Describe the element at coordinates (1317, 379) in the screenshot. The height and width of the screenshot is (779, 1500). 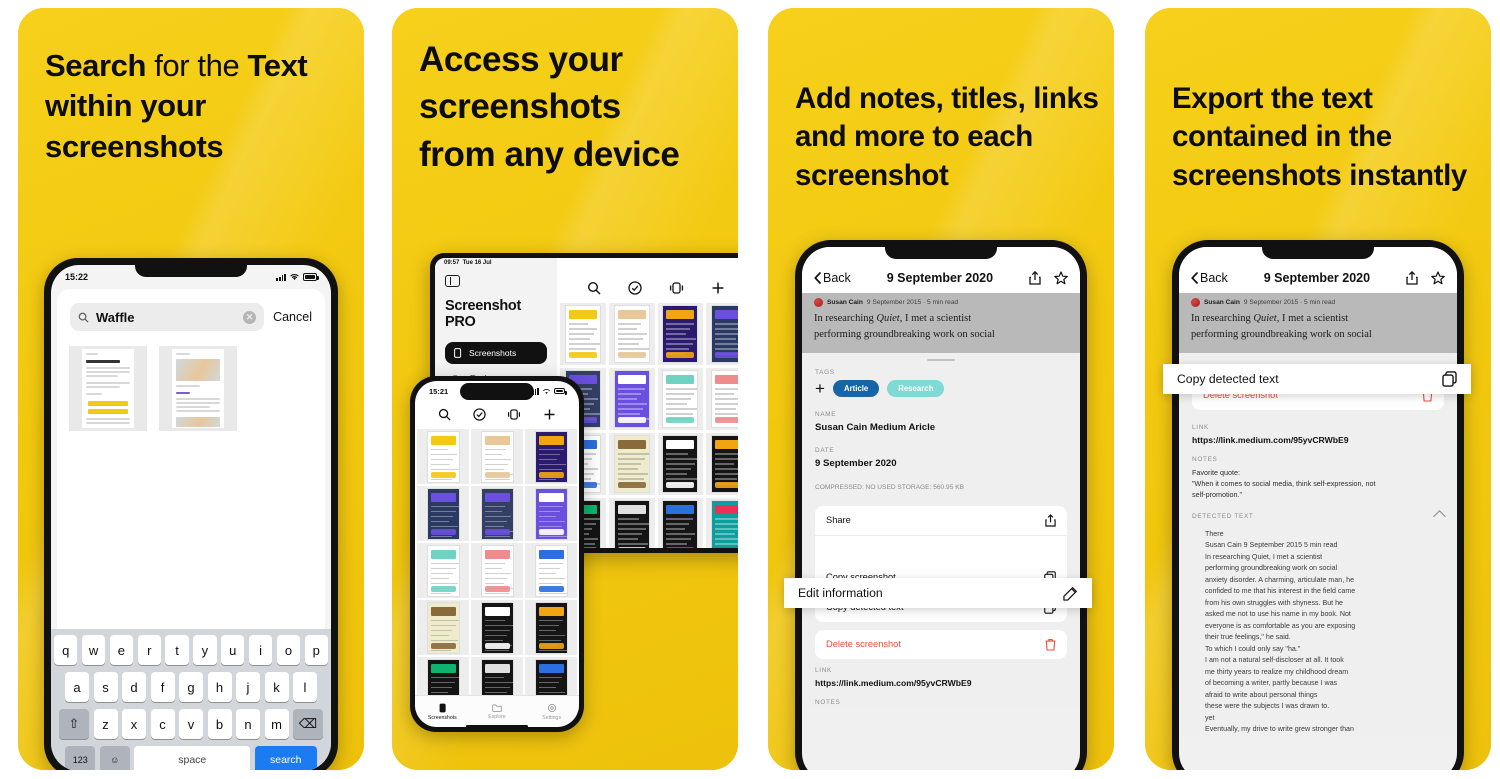
I see `highlighted-action-copy-detected-text: Copy detected text` at that location.